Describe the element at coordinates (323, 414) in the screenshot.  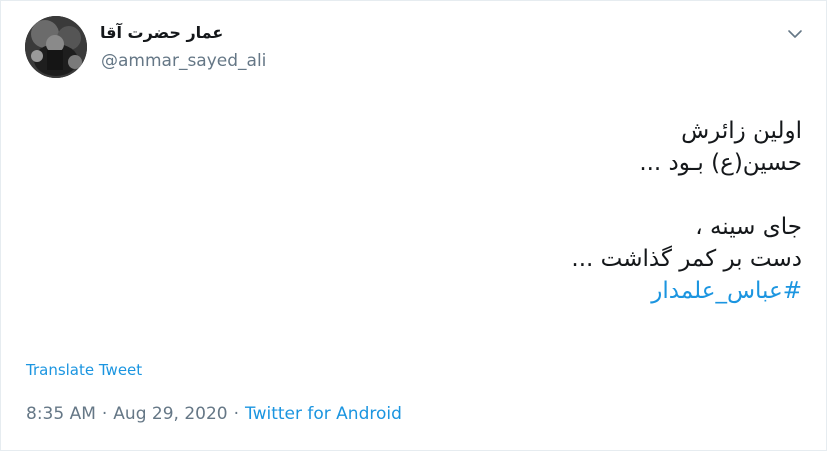
I see `tweet-source-link: Twitter for Android` at that location.